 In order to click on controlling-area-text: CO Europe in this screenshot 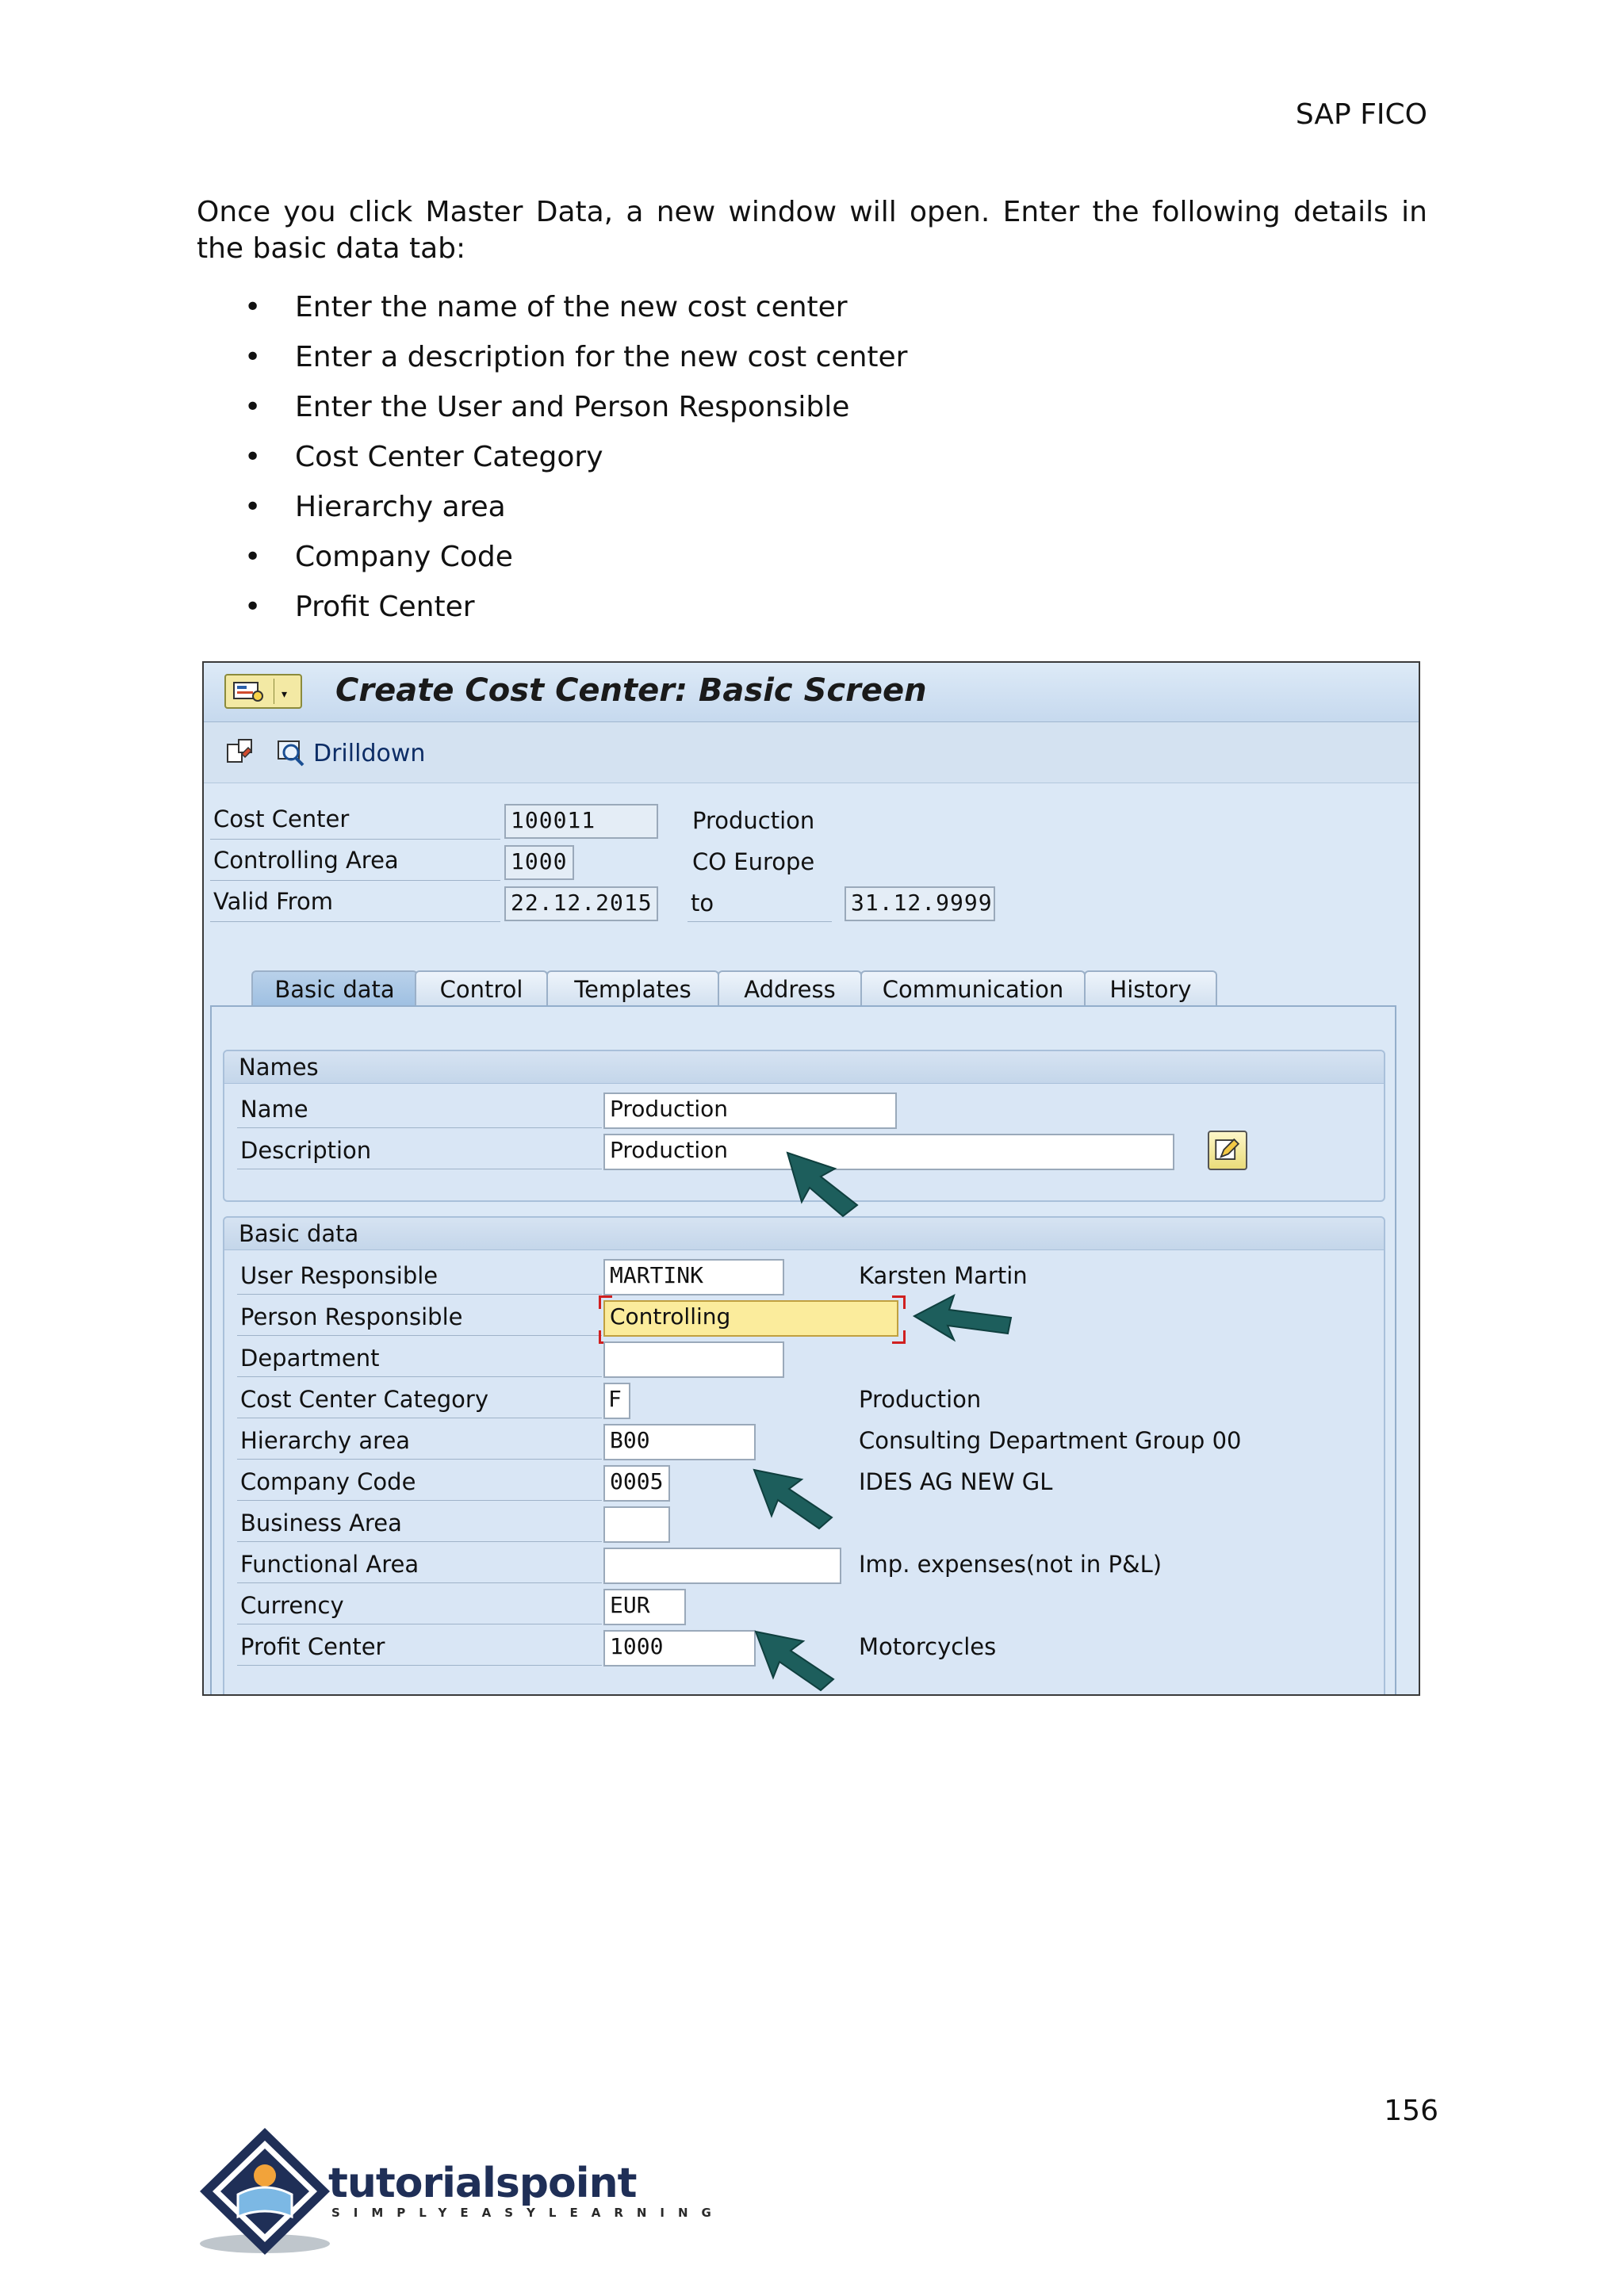, I will do `click(753, 861)`.